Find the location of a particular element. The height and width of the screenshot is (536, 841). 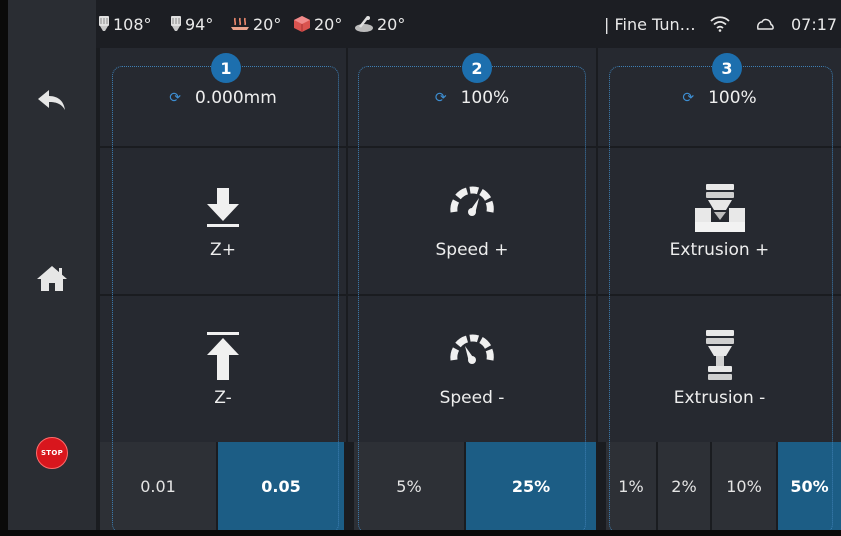

bed-temp: 20° is located at coordinates (255, 24).